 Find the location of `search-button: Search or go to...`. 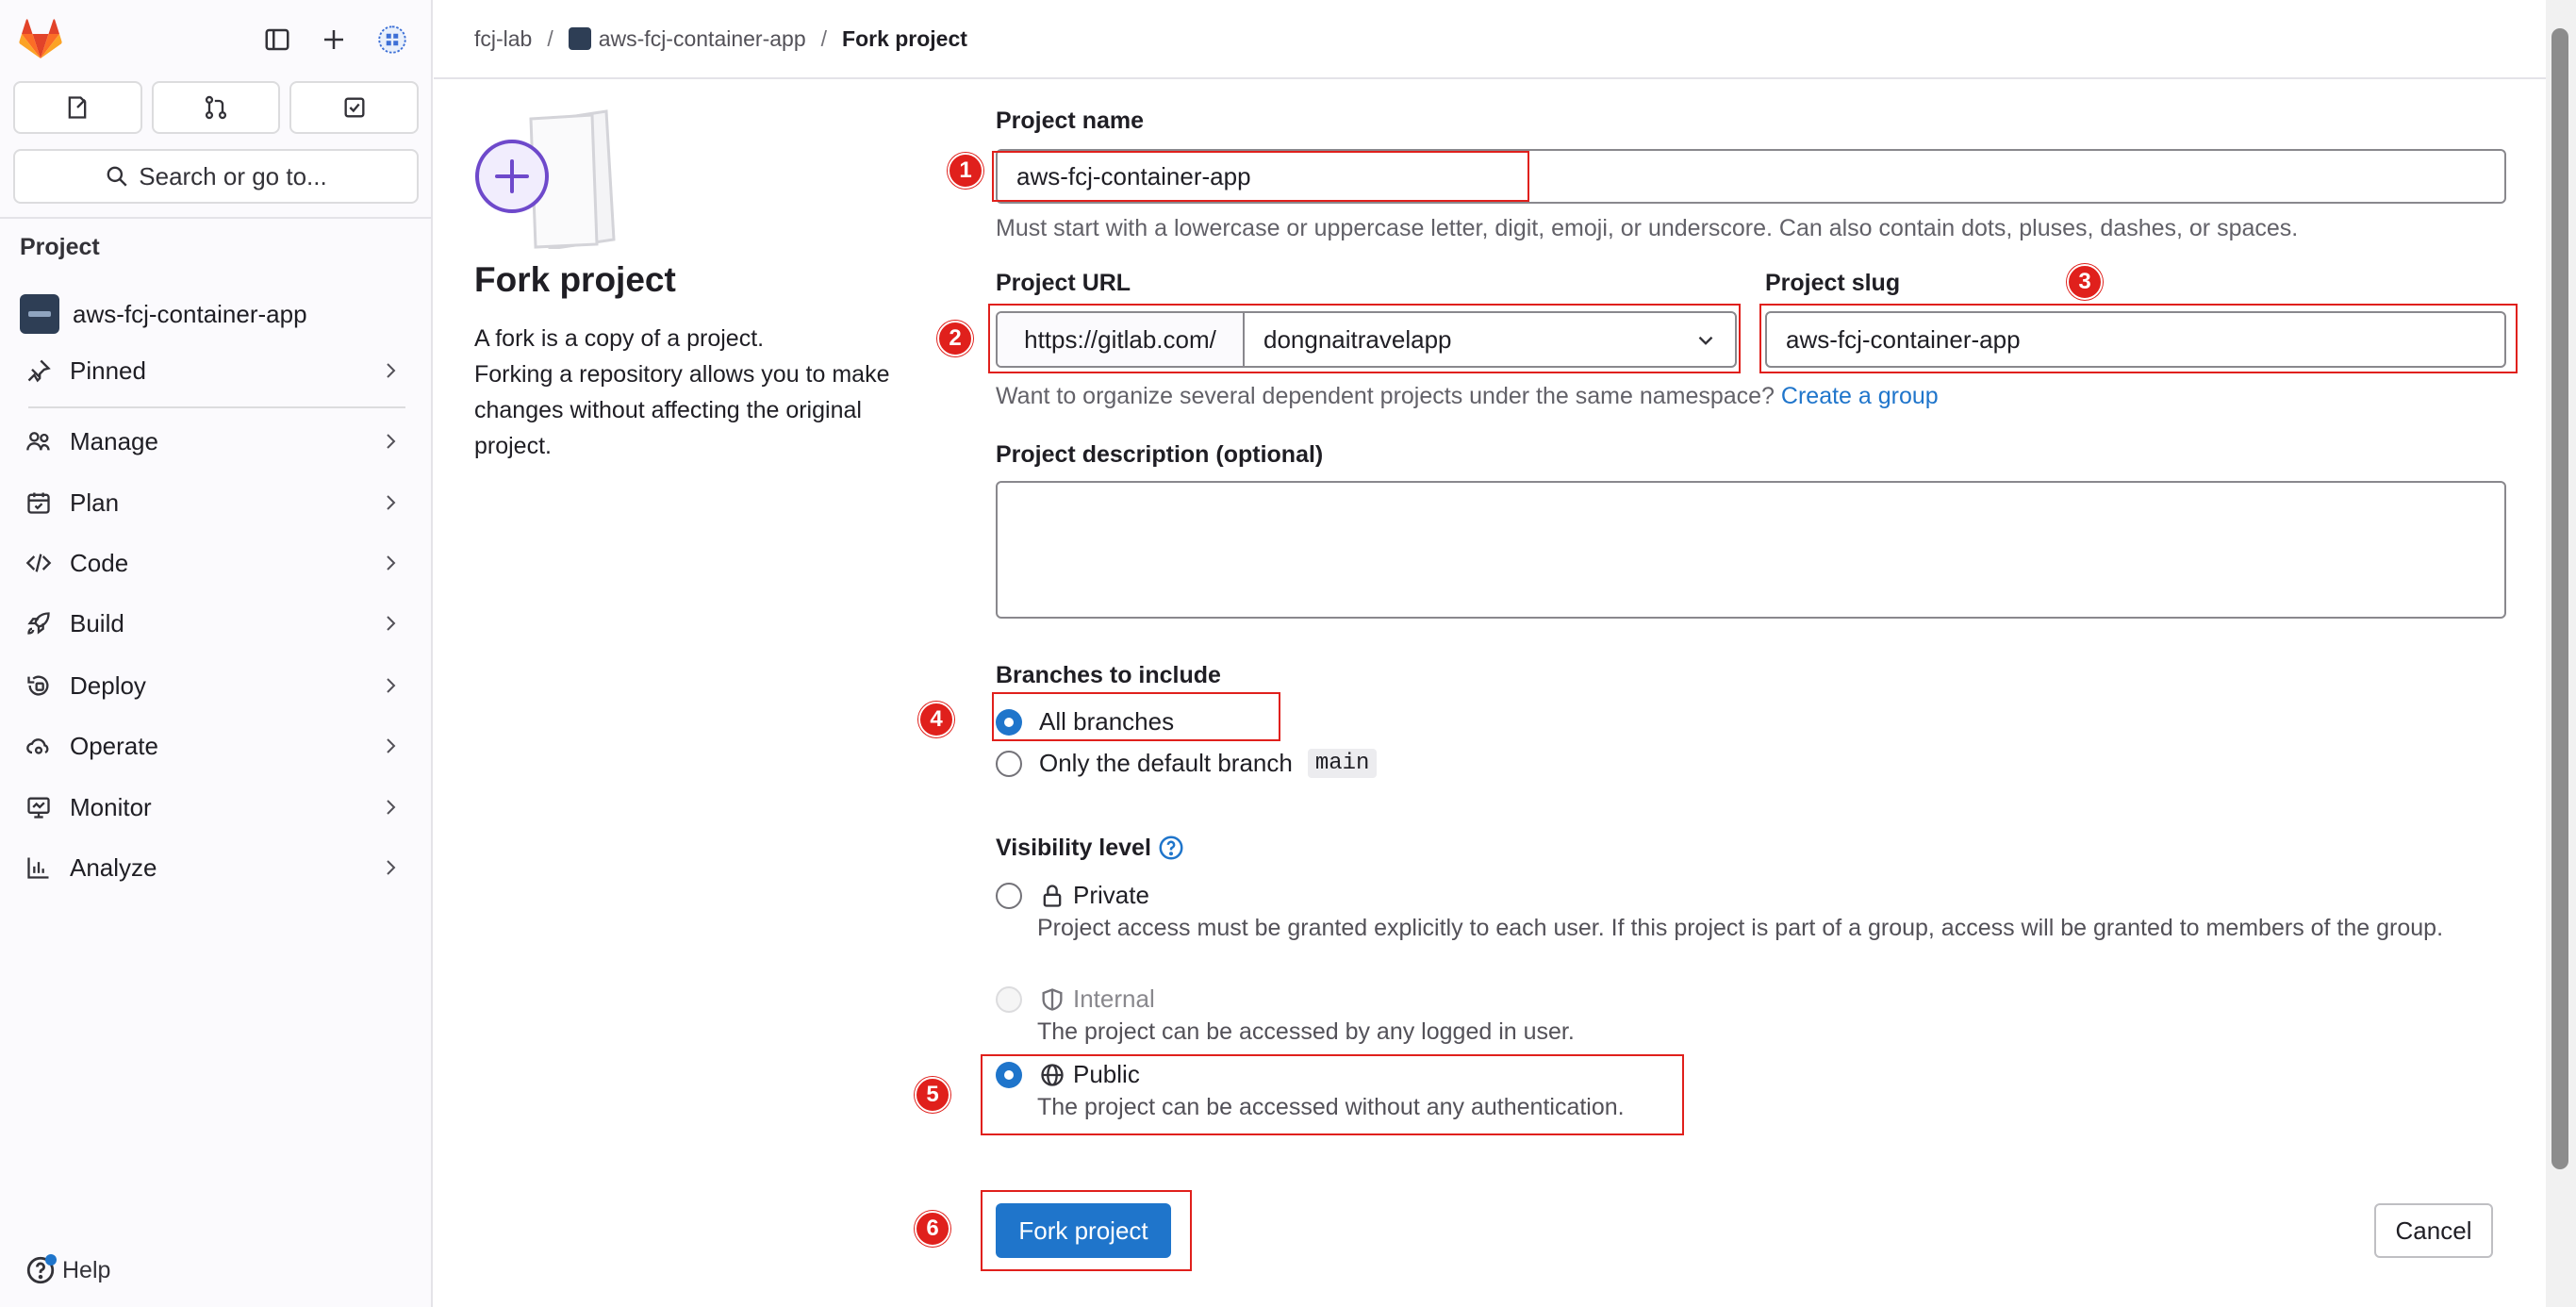

search-button: Search or go to... is located at coordinates (216, 176).